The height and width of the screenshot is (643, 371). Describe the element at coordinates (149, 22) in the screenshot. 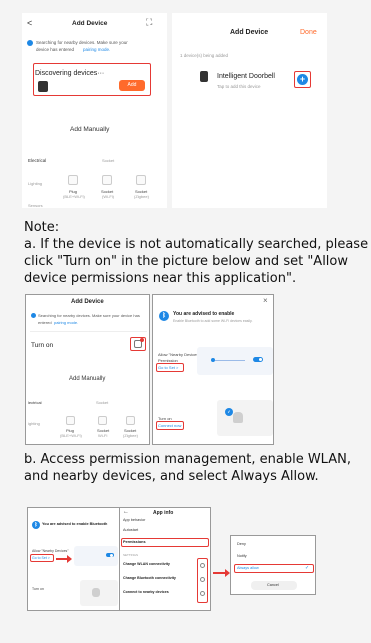

I see `scan-icon: ⛶` at that location.